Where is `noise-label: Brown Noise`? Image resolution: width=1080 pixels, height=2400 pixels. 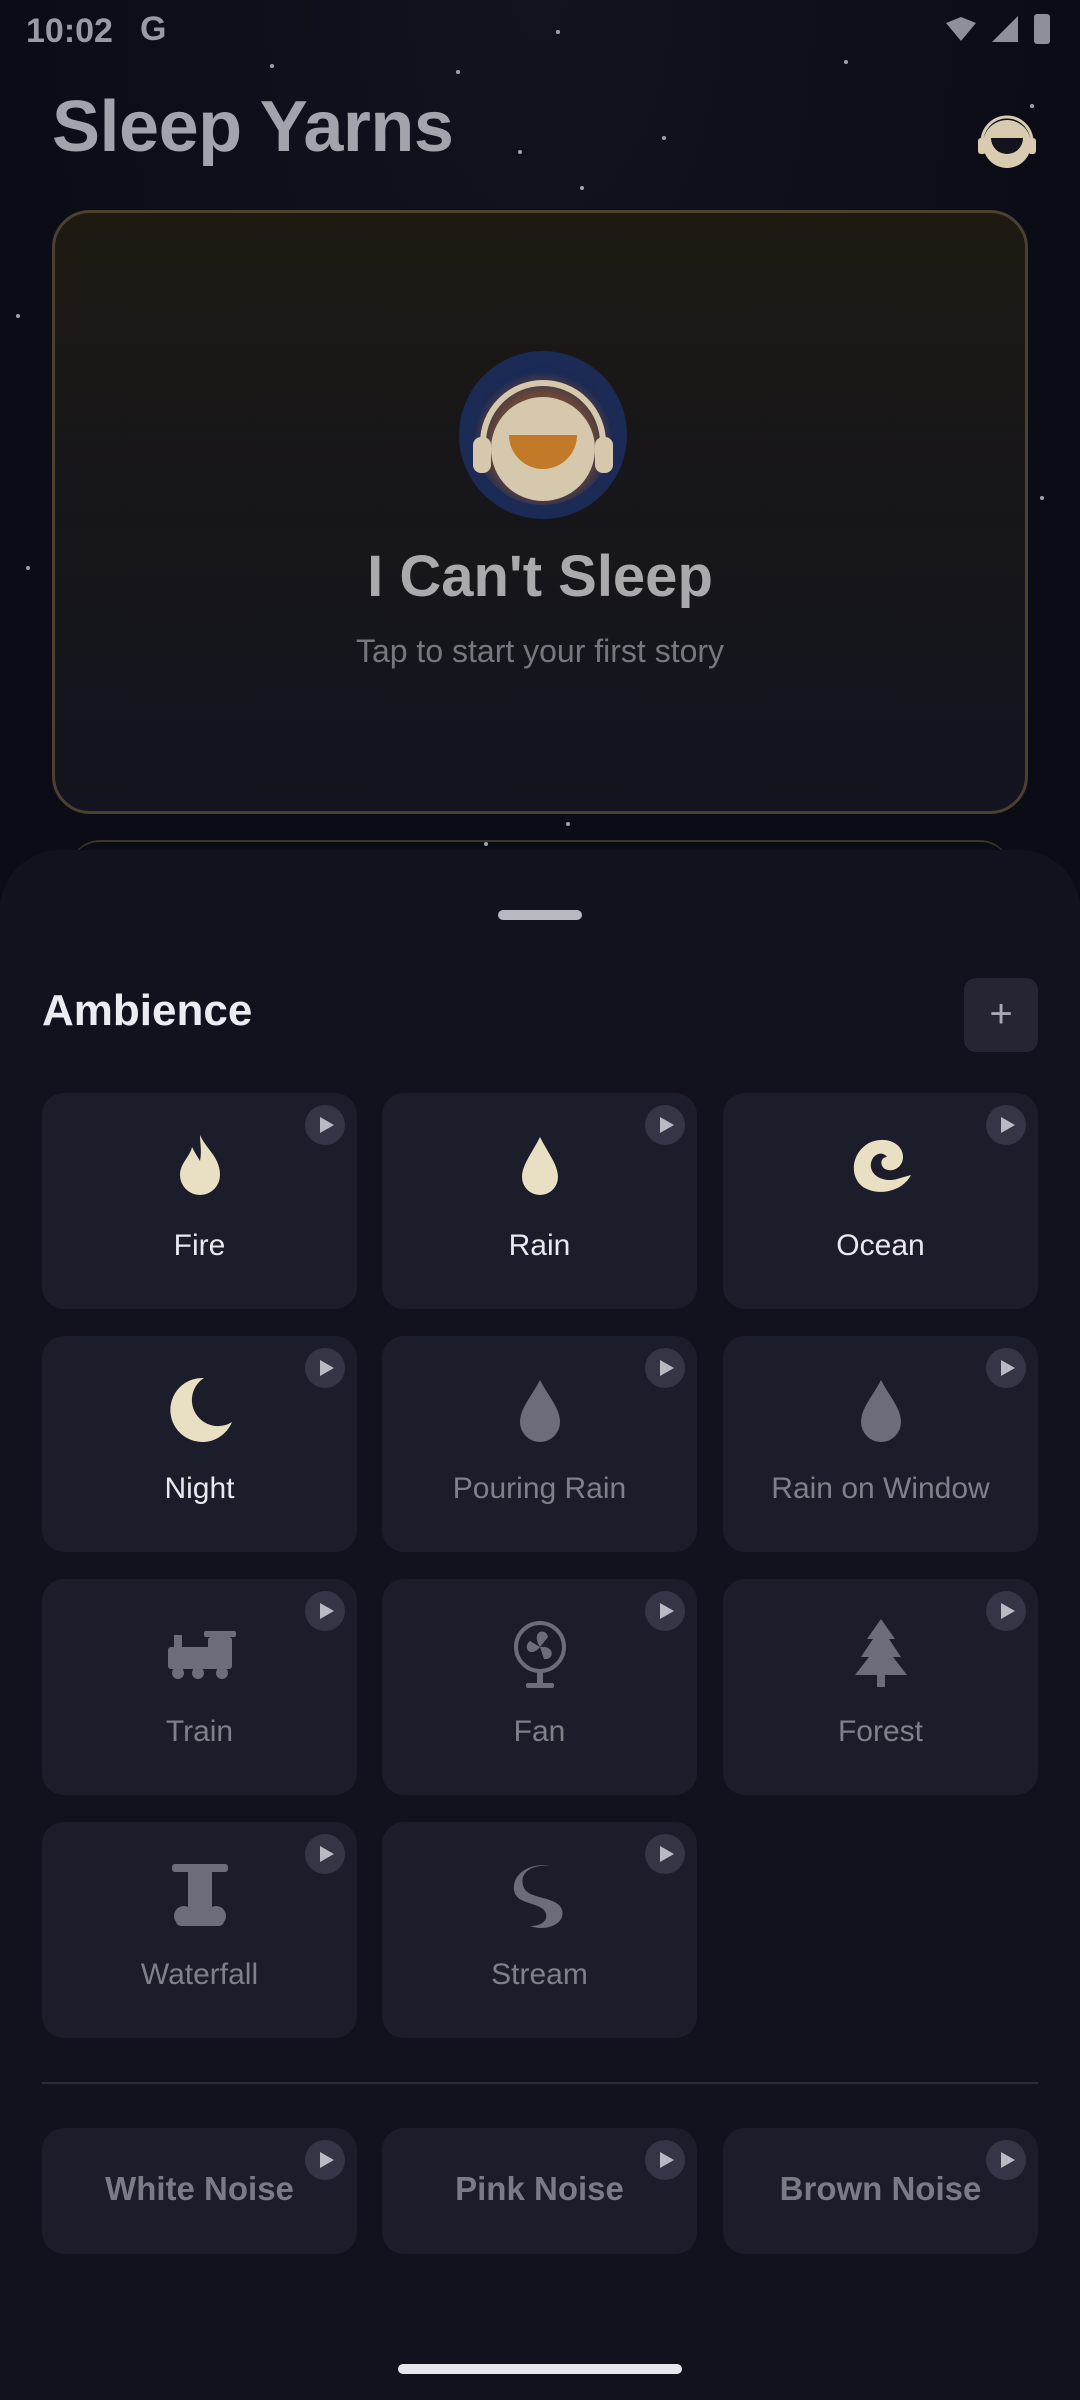
noise-label: Brown Noise is located at coordinates (880, 2188).